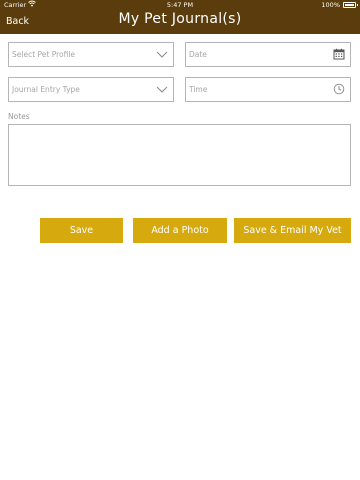 The height and width of the screenshot is (480, 360). What do you see at coordinates (180, 230) in the screenshot?
I see `add-photo-button: Add a Photo` at bounding box center [180, 230].